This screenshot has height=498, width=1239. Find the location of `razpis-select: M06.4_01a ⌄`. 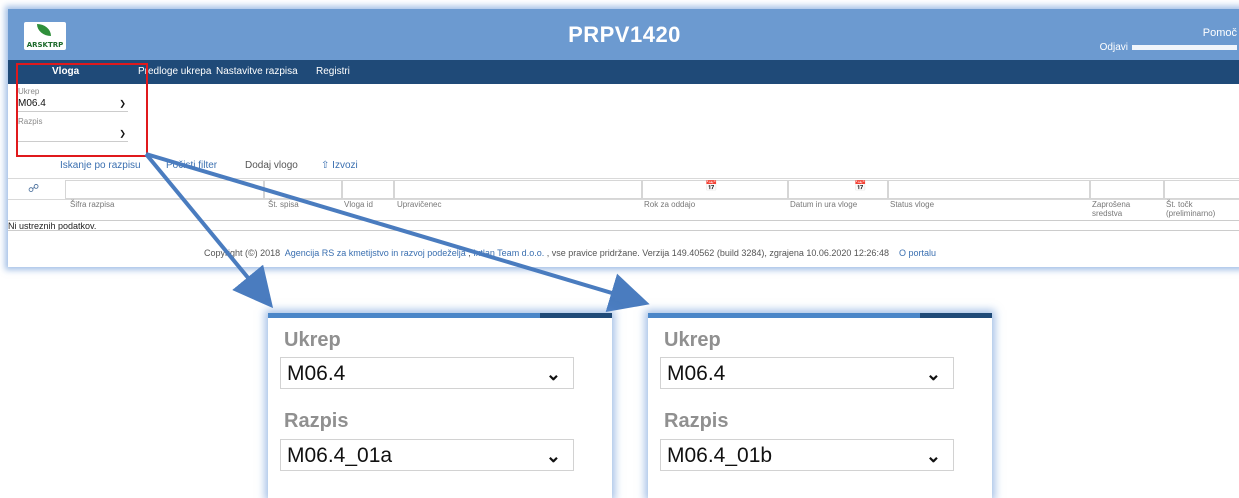

razpis-select: M06.4_01a ⌄ is located at coordinates (427, 455).